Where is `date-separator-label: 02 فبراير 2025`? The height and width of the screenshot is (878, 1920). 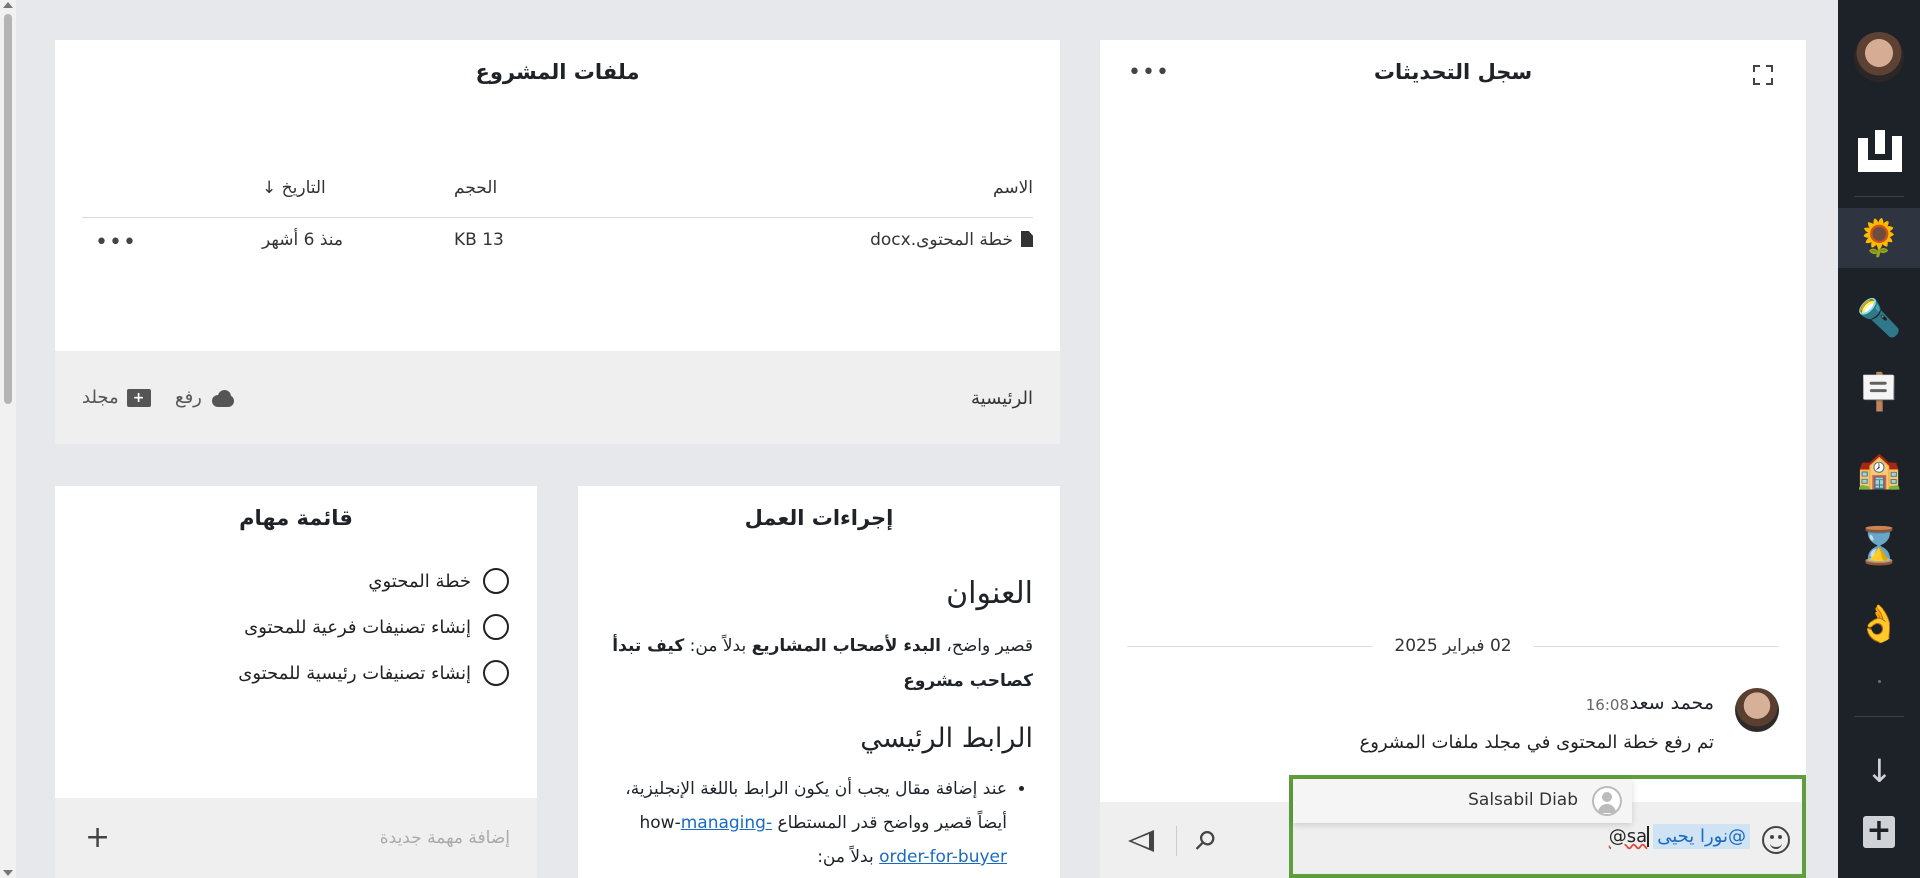
date-separator-label: 02 فبراير 2025 is located at coordinates (1453, 646).